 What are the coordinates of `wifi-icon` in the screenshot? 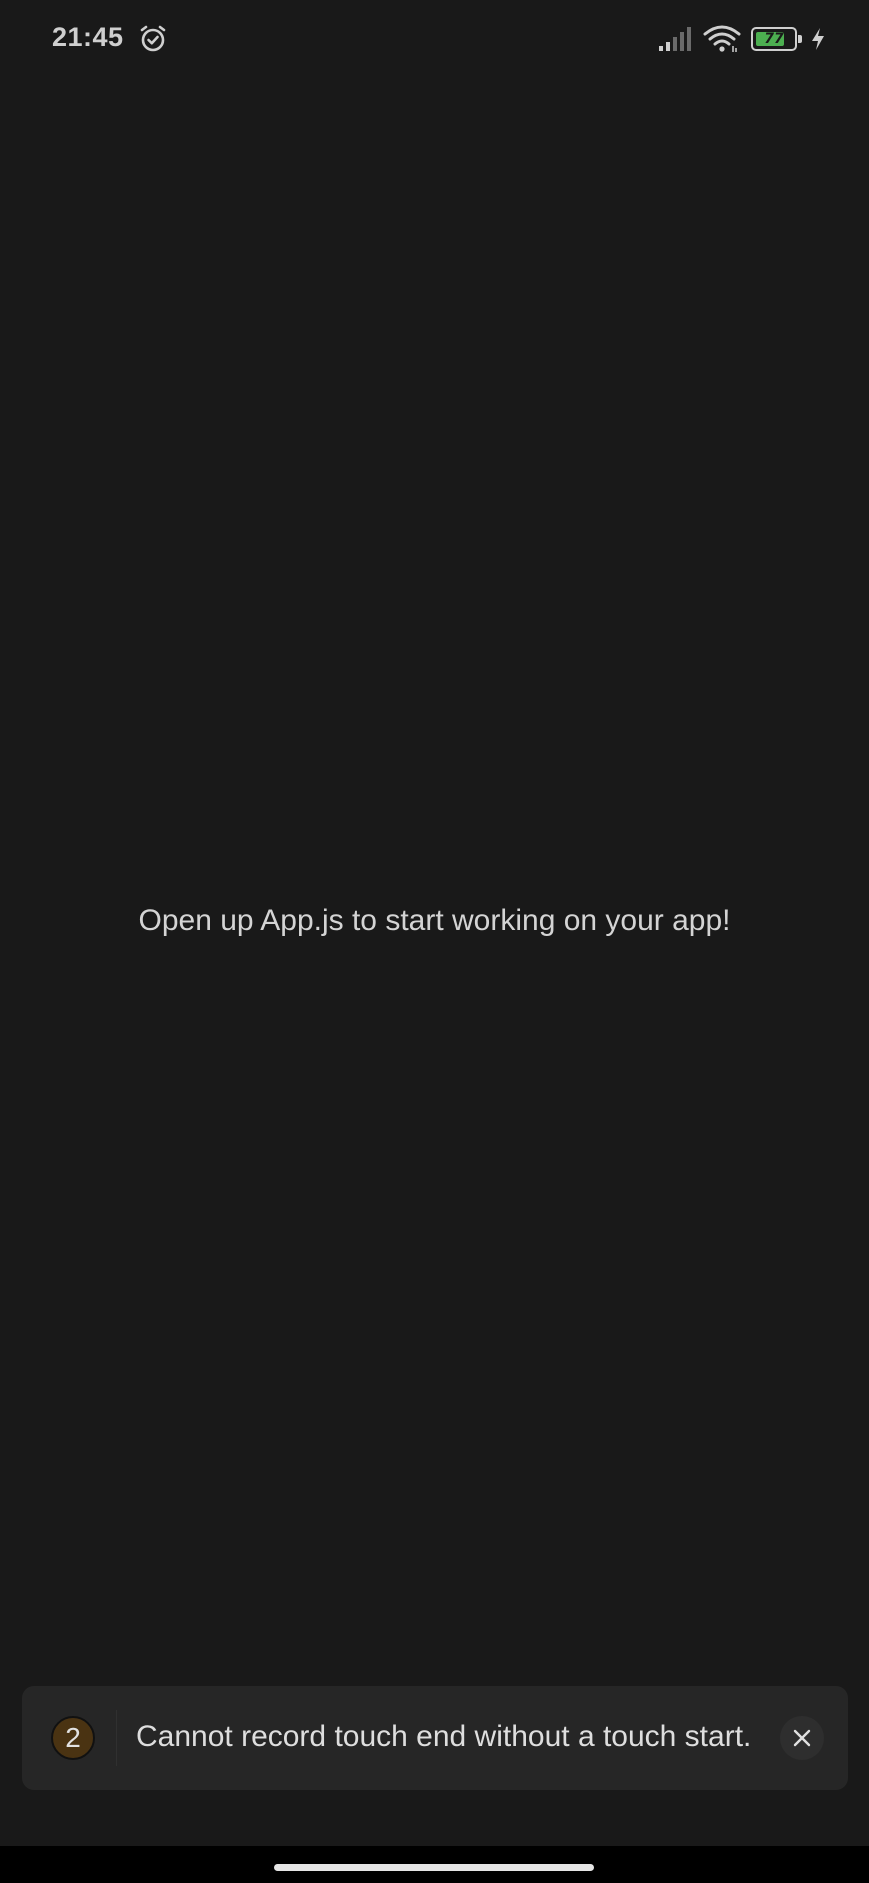 It's located at (722, 38).